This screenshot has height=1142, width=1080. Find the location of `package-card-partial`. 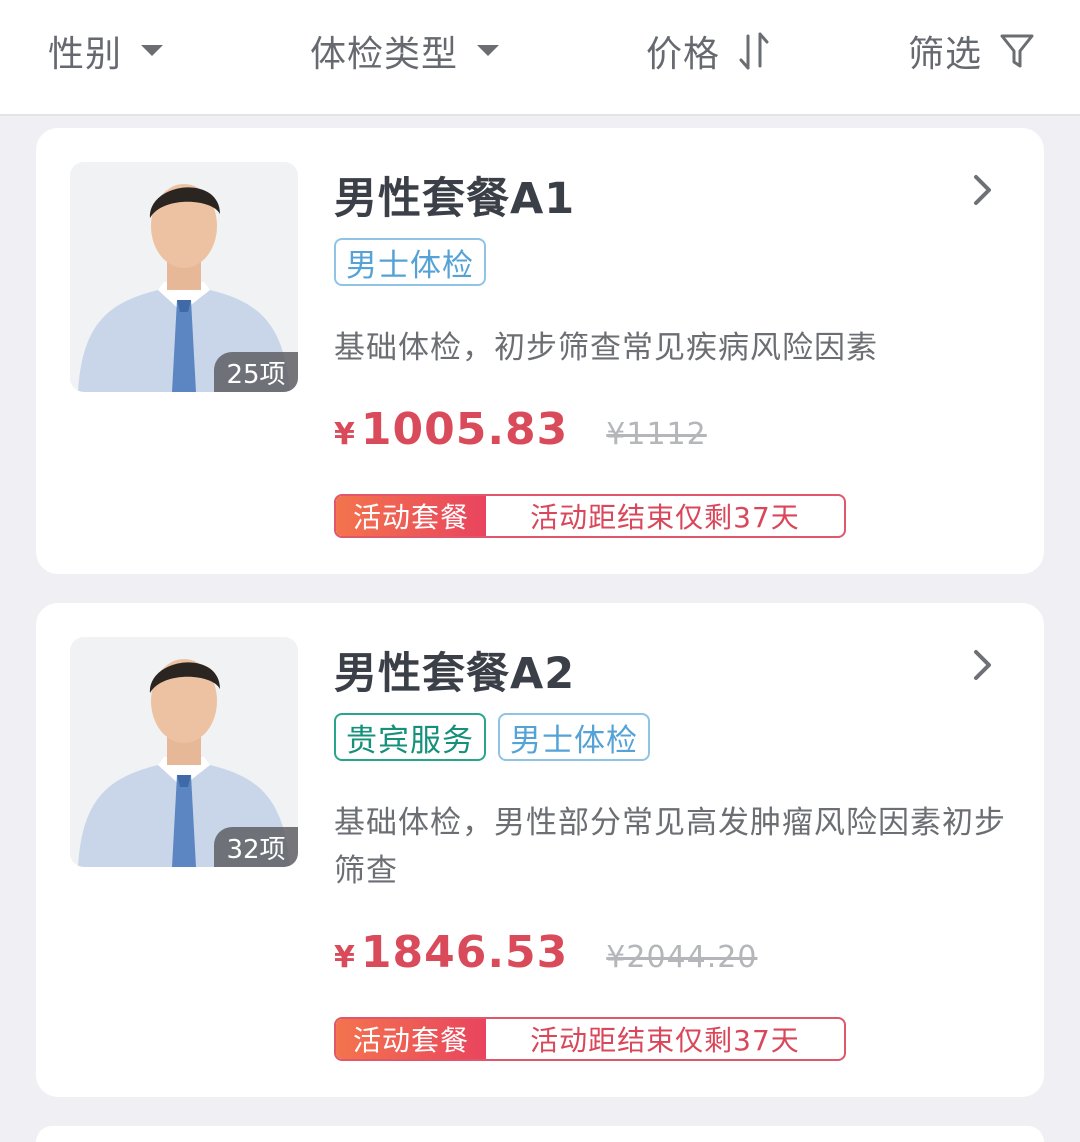

package-card-partial is located at coordinates (540, 1134).